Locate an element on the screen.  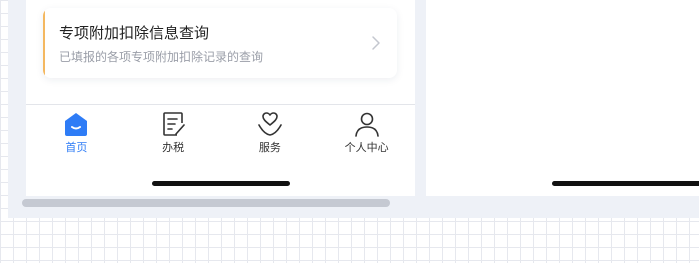
tab-home: 首页 is located at coordinates (76, 134).